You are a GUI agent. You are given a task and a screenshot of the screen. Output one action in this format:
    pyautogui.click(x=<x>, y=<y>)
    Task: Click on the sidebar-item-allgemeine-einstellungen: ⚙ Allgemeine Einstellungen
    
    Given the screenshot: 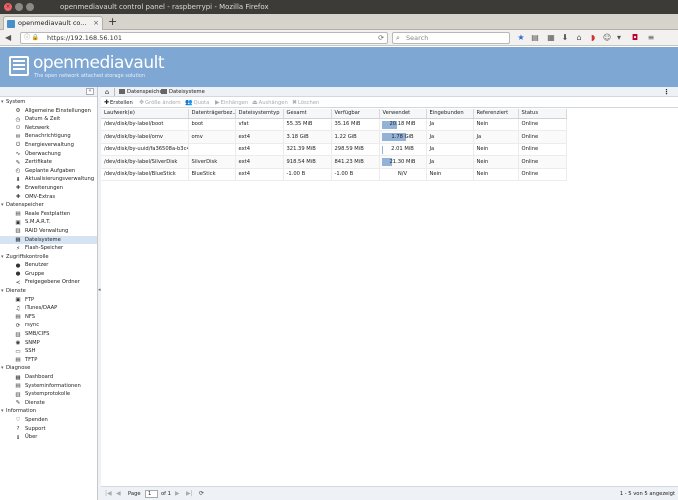 What is the action you would take?
    pyautogui.click(x=48, y=111)
    